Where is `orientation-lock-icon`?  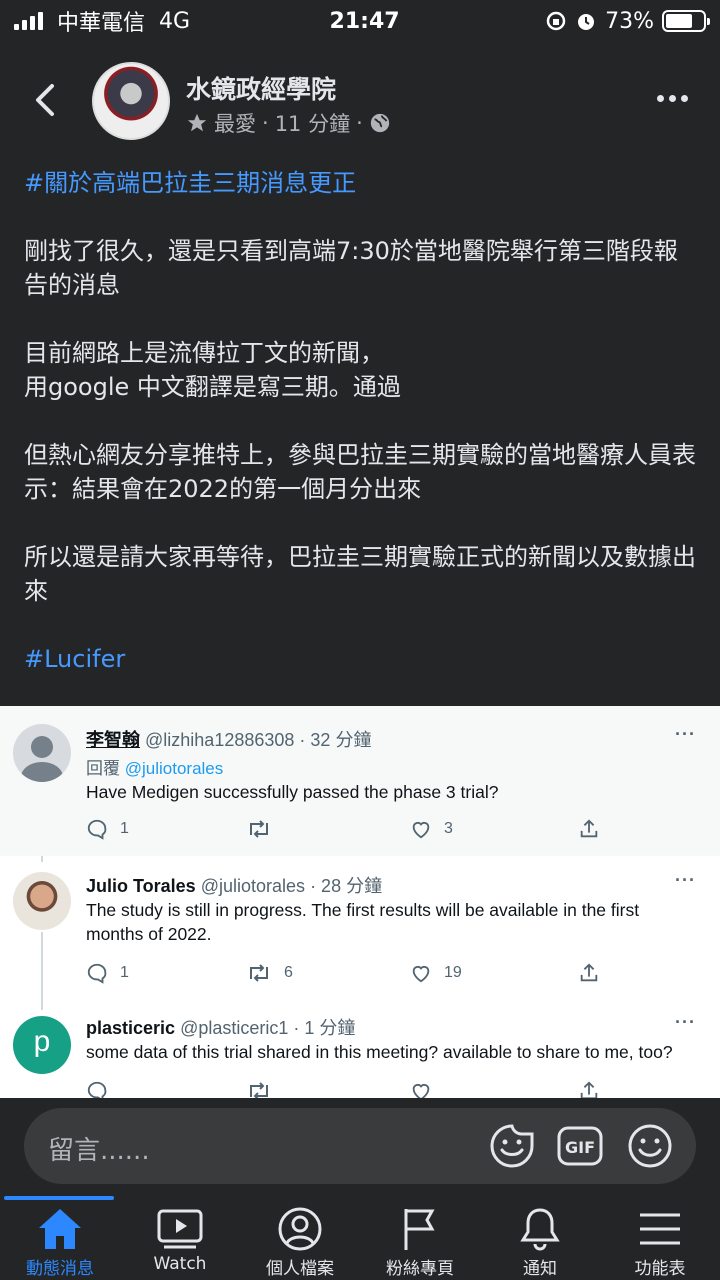
orientation-lock-icon is located at coordinates (556, 21).